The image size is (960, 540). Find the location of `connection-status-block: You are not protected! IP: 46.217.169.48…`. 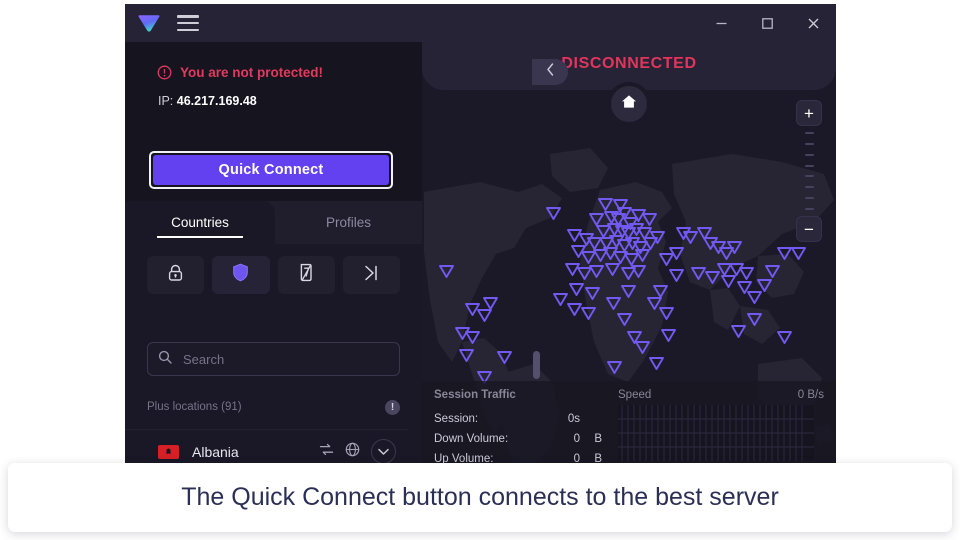

connection-status-block: You are not protected! IP: 46.217.169.48… is located at coordinates (273, 121).